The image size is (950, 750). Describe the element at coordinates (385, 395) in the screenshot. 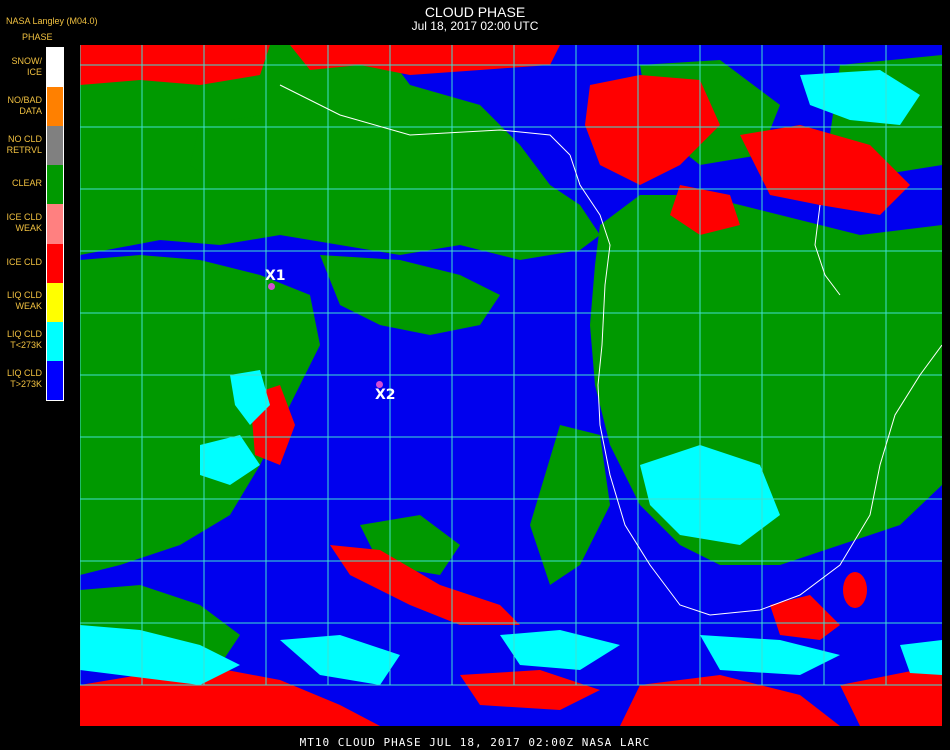

I see `marker-x2-label: X2` at that location.